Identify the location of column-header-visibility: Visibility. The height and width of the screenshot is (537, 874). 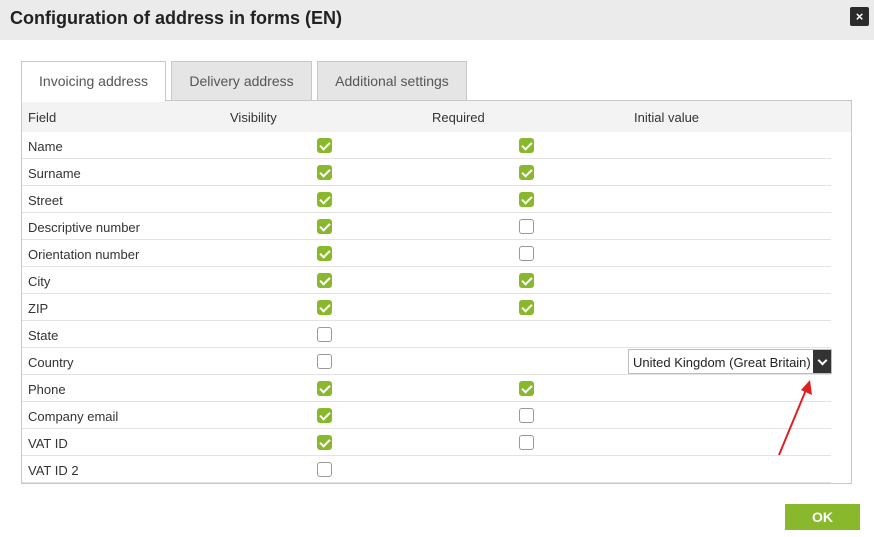
(253, 117).